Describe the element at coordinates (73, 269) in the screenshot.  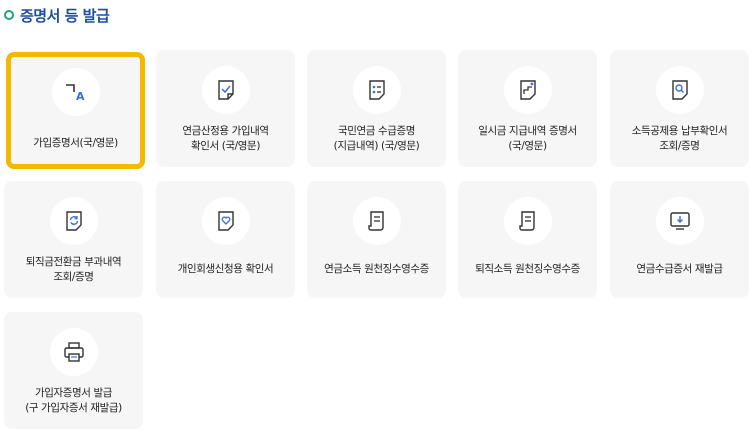
I see `card-label: 퇴직금전환금 부과내역 조회/증명` at that location.